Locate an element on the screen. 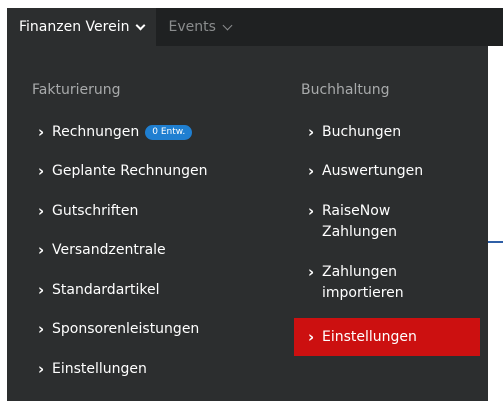 This screenshot has height=410, width=503. menu-item-gutschriften: › Gutschriften is located at coordinates (88, 211).